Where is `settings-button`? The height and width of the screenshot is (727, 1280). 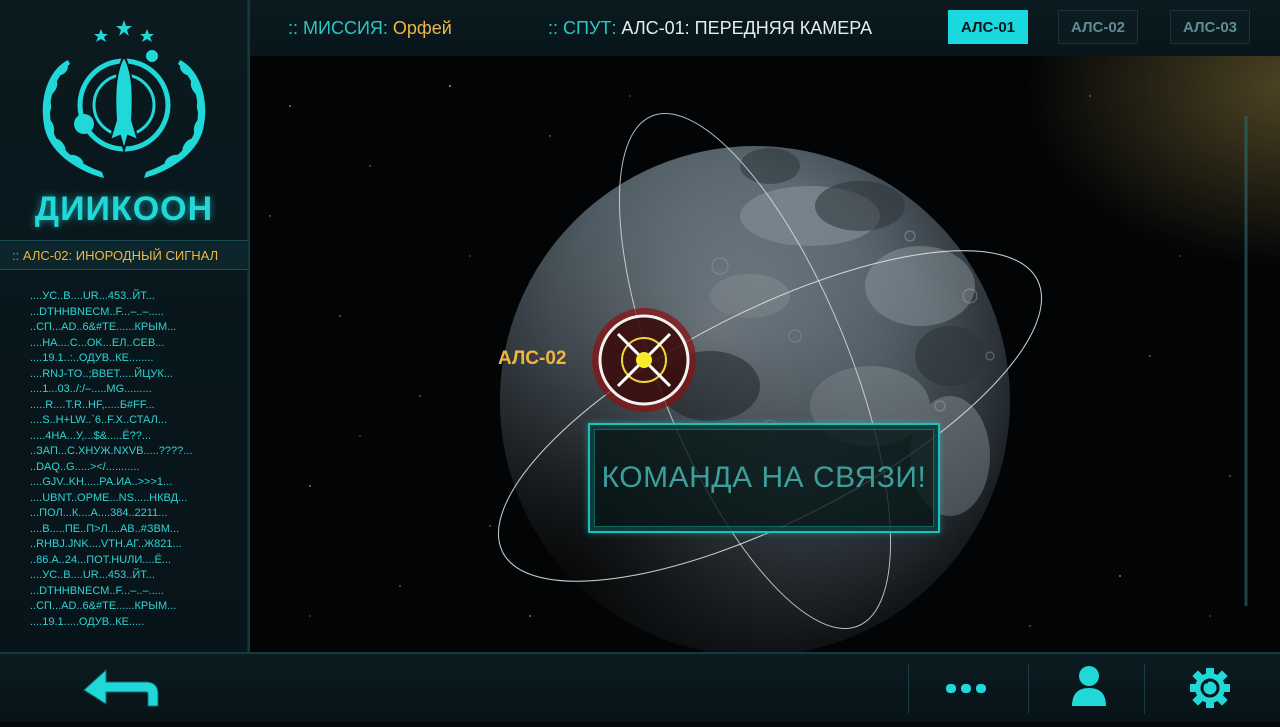
settings-button is located at coordinates (1210, 688).